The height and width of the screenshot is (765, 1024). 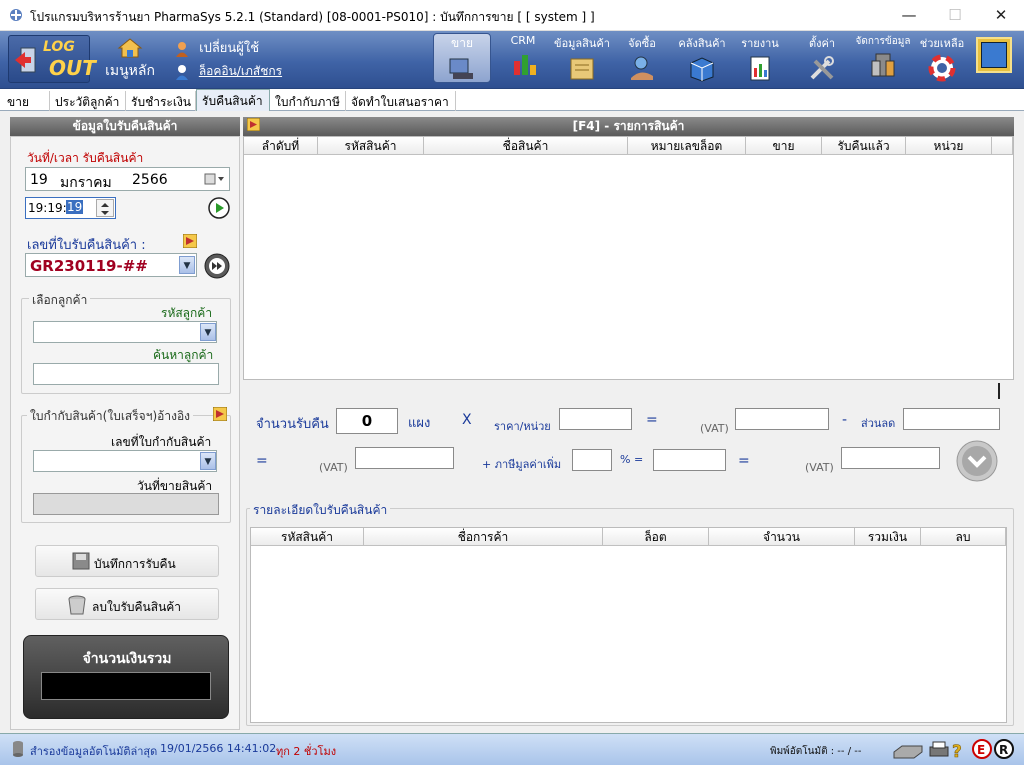 I want to click on return-doc-combo: GR230119-## ▼, so click(x=111, y=265).